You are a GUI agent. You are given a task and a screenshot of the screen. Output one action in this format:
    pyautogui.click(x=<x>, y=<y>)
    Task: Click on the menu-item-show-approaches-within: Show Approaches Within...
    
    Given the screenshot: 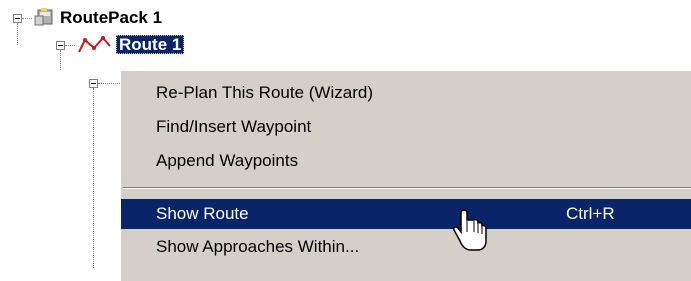 What is the action you would take?
    pyautogui.click(x=406, y=247)
    